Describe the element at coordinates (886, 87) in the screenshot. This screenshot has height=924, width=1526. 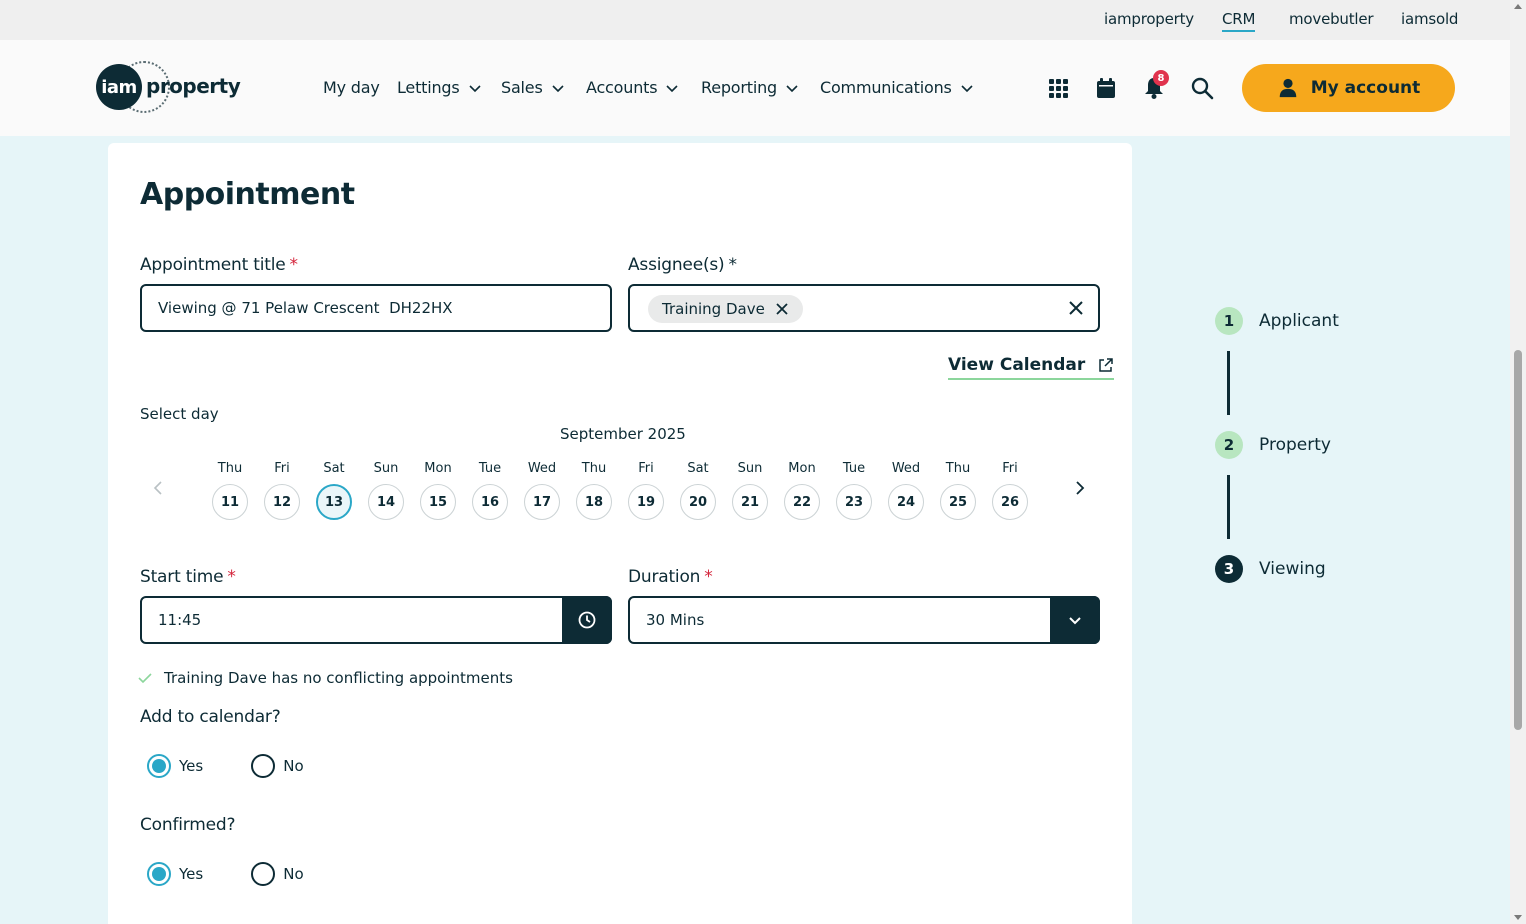
I see `nav-communications-label: Communications` at that location.